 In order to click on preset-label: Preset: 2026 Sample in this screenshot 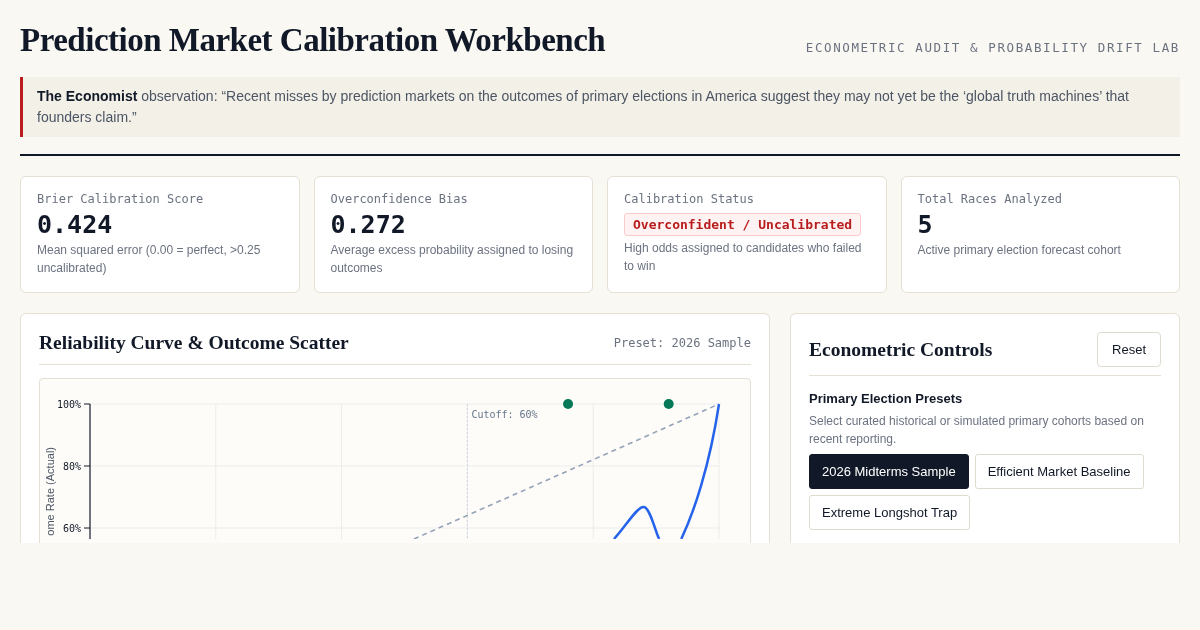, I will do `click(682, 343)`.